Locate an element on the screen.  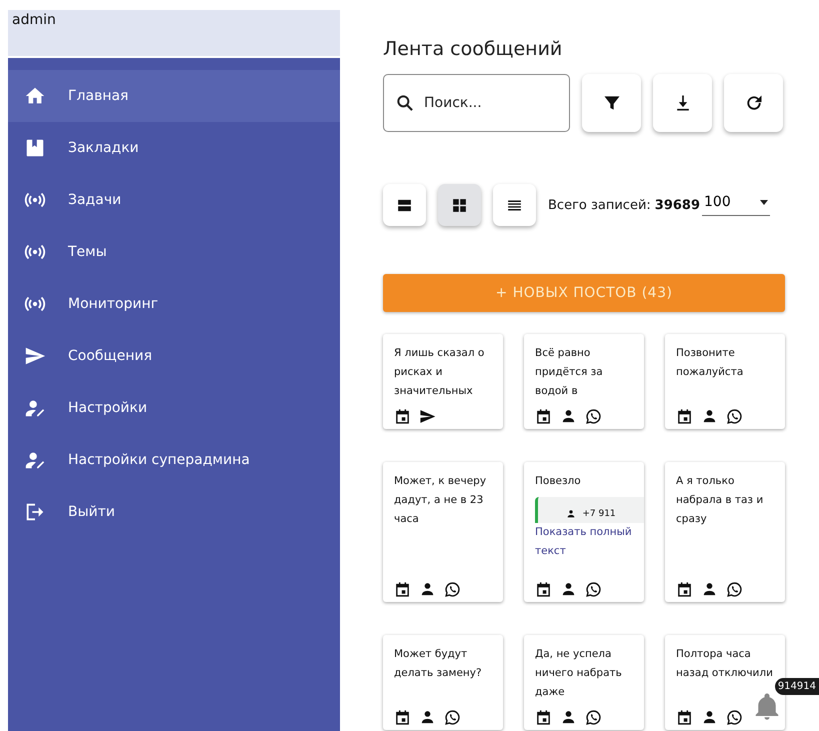
caret-icon is located at coordinates (764, 202).